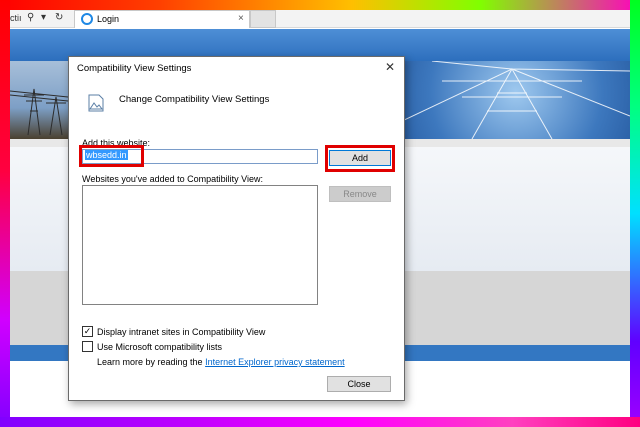 The image size is (640, 427). Describe the element at coordinates (263, 19) in the screenshot. I see `new-tab-button` at that location.